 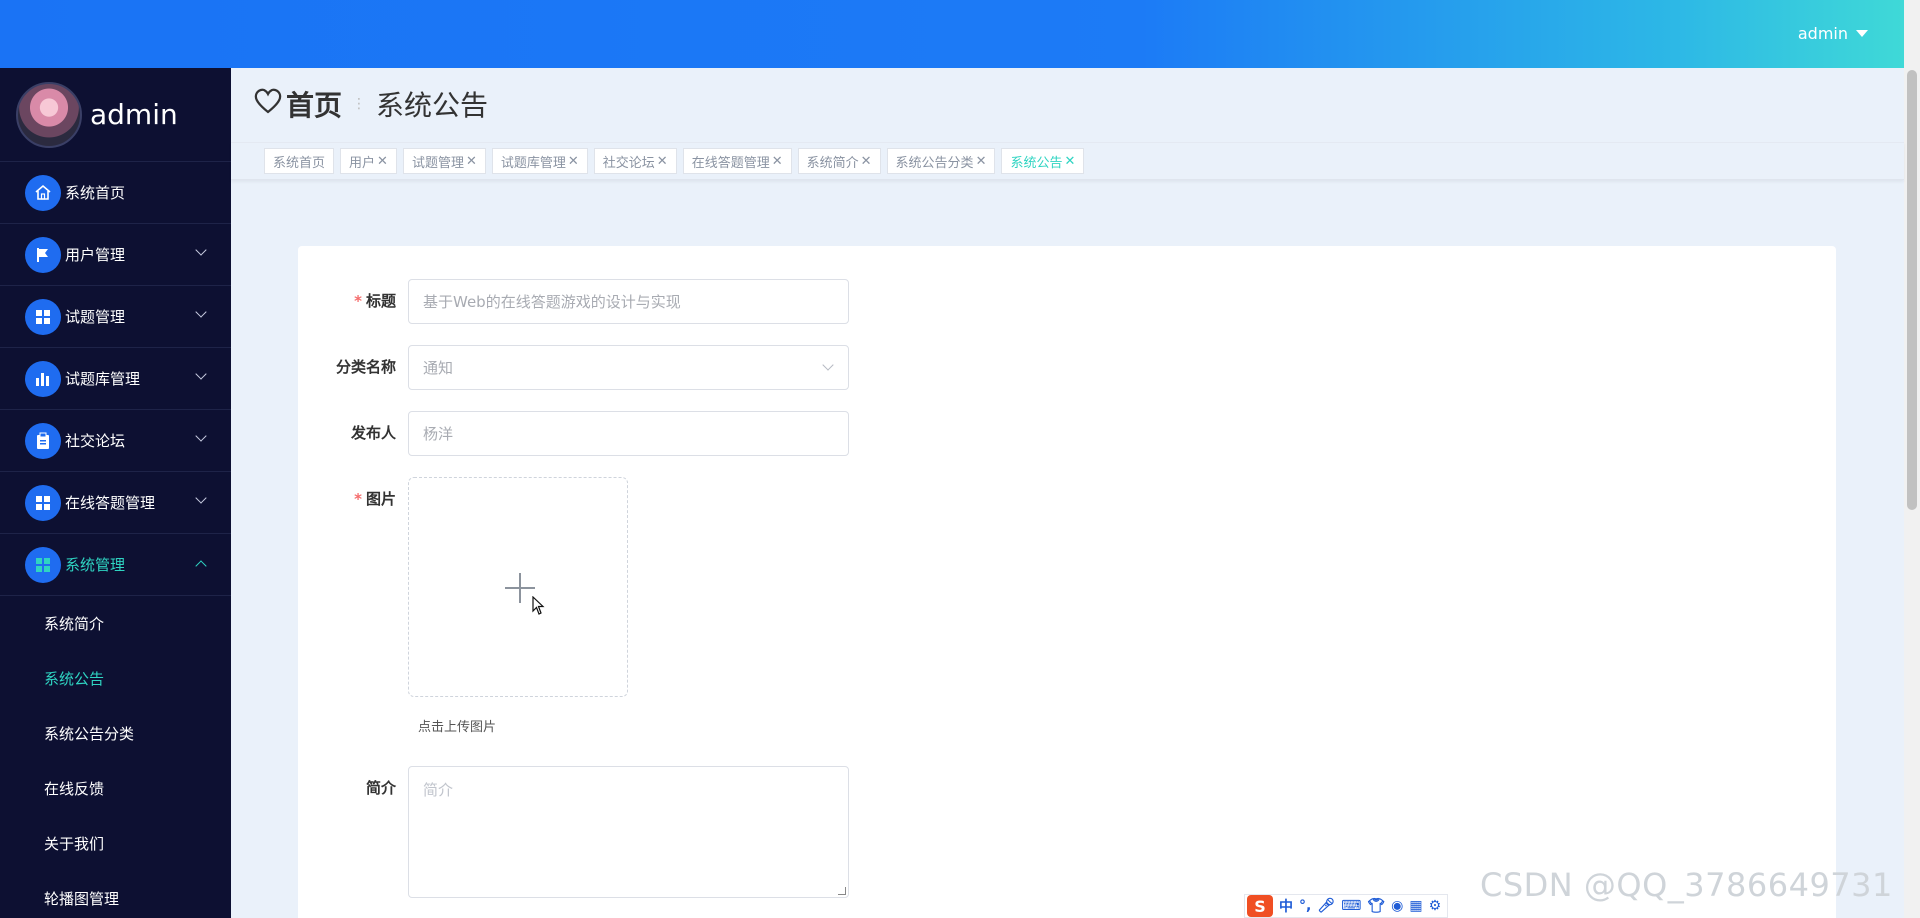 I want to click on sidebar-subitem-carousel: 轮播图管理, so click(x=115, y=894).